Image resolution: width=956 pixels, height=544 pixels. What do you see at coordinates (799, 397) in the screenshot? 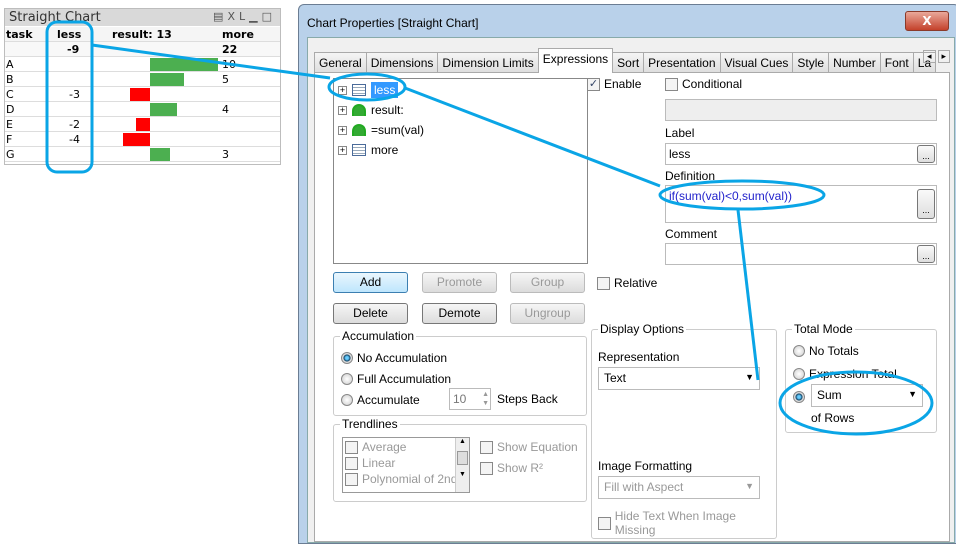
I see `sum-of-rows-radio` at bounding box center [799, 397].